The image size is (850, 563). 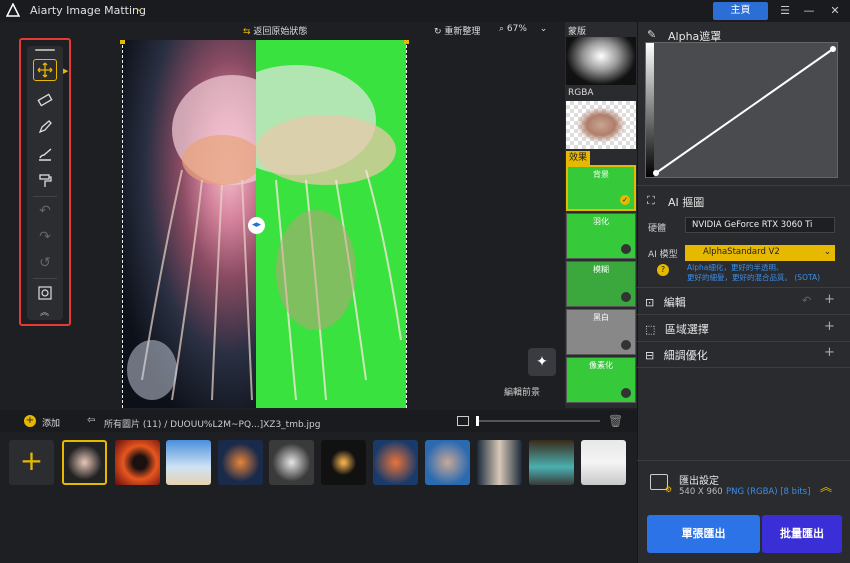 What do you see at coordinates (601, 284) in the screenshot?
I see `effect-blur: 模糊` at bounding box center [601, 284].